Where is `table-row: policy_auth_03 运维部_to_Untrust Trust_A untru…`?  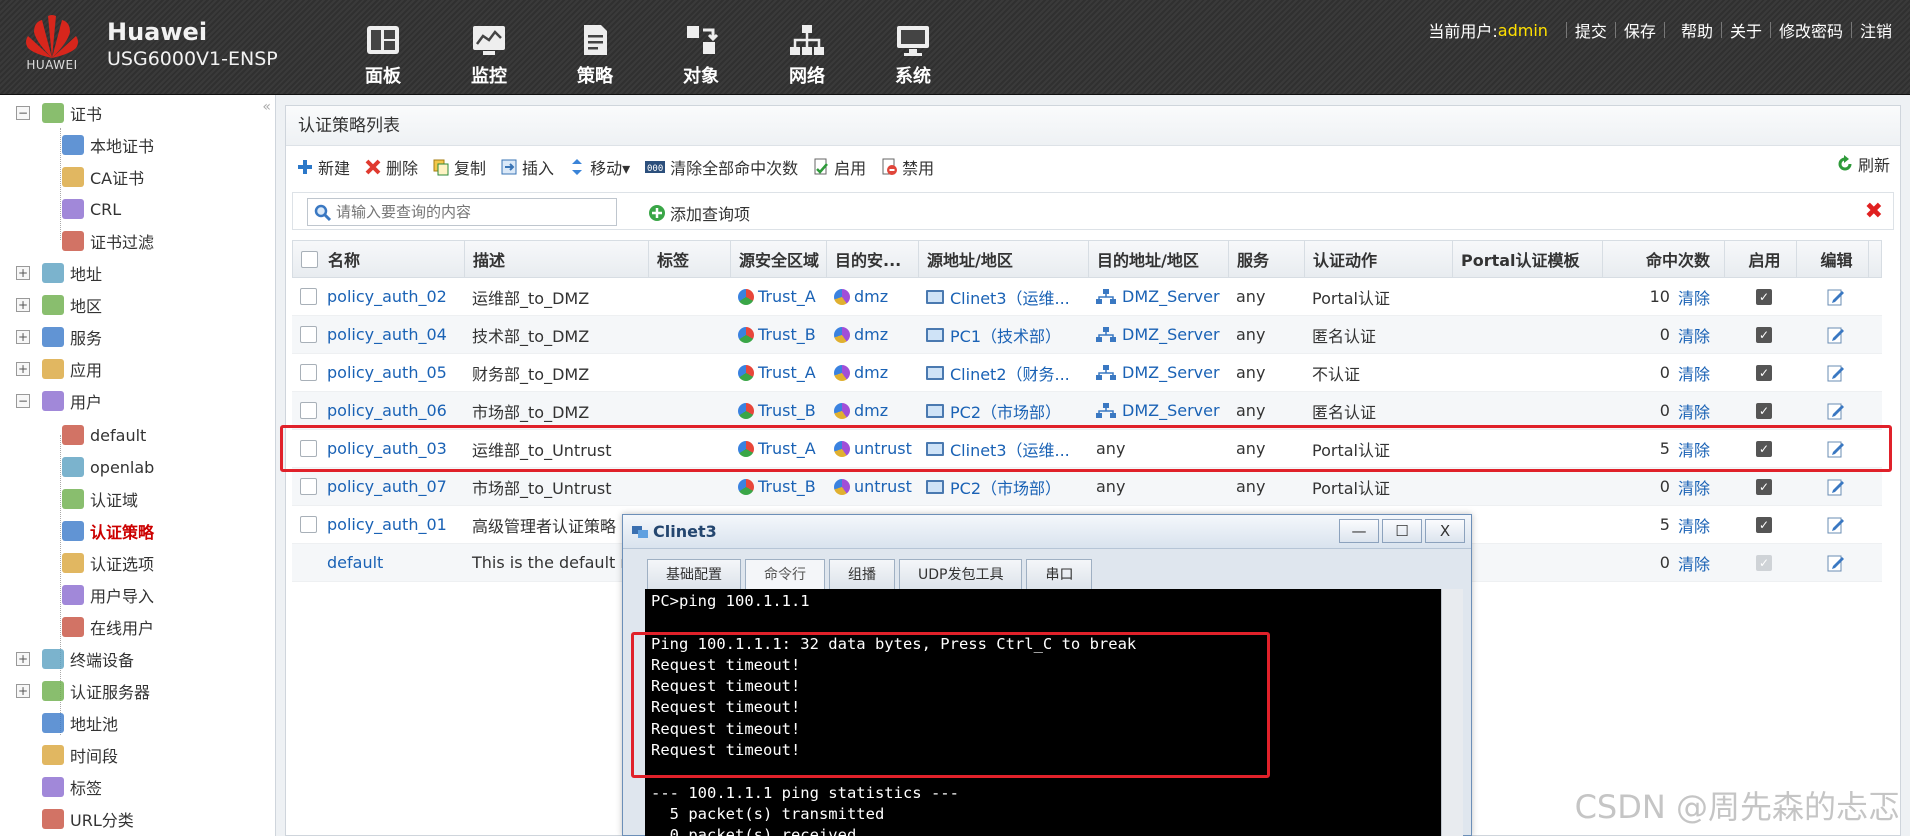
table-row: policy_auth_03 运维部_to_Untrust Trust_A untru… is located at coordinates (1087, 449).